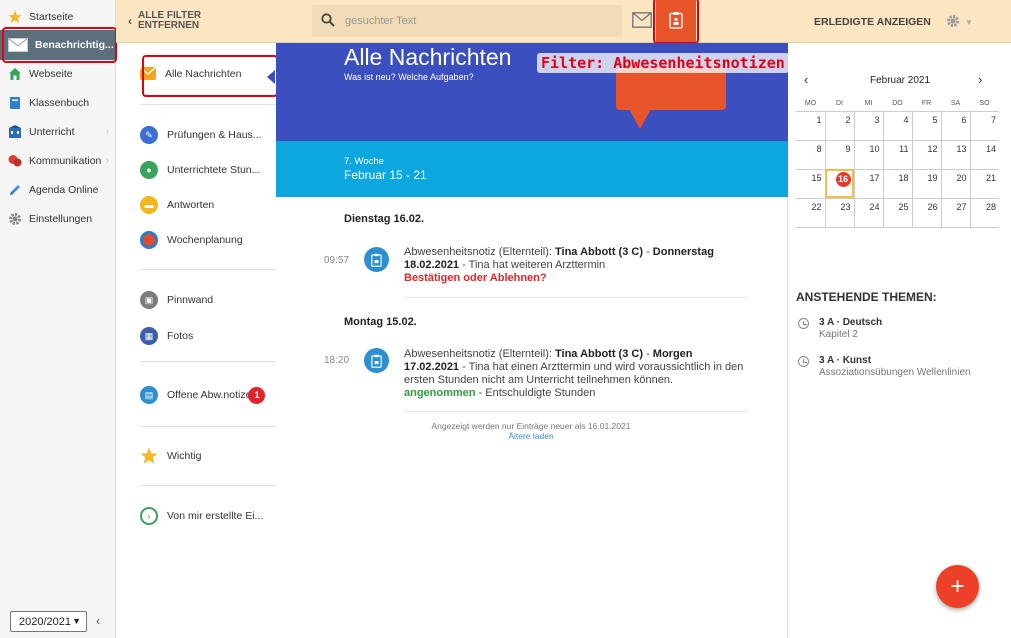 The image size is (1011, 638). I want to click on calendar-day: 23, so click(840, 213).